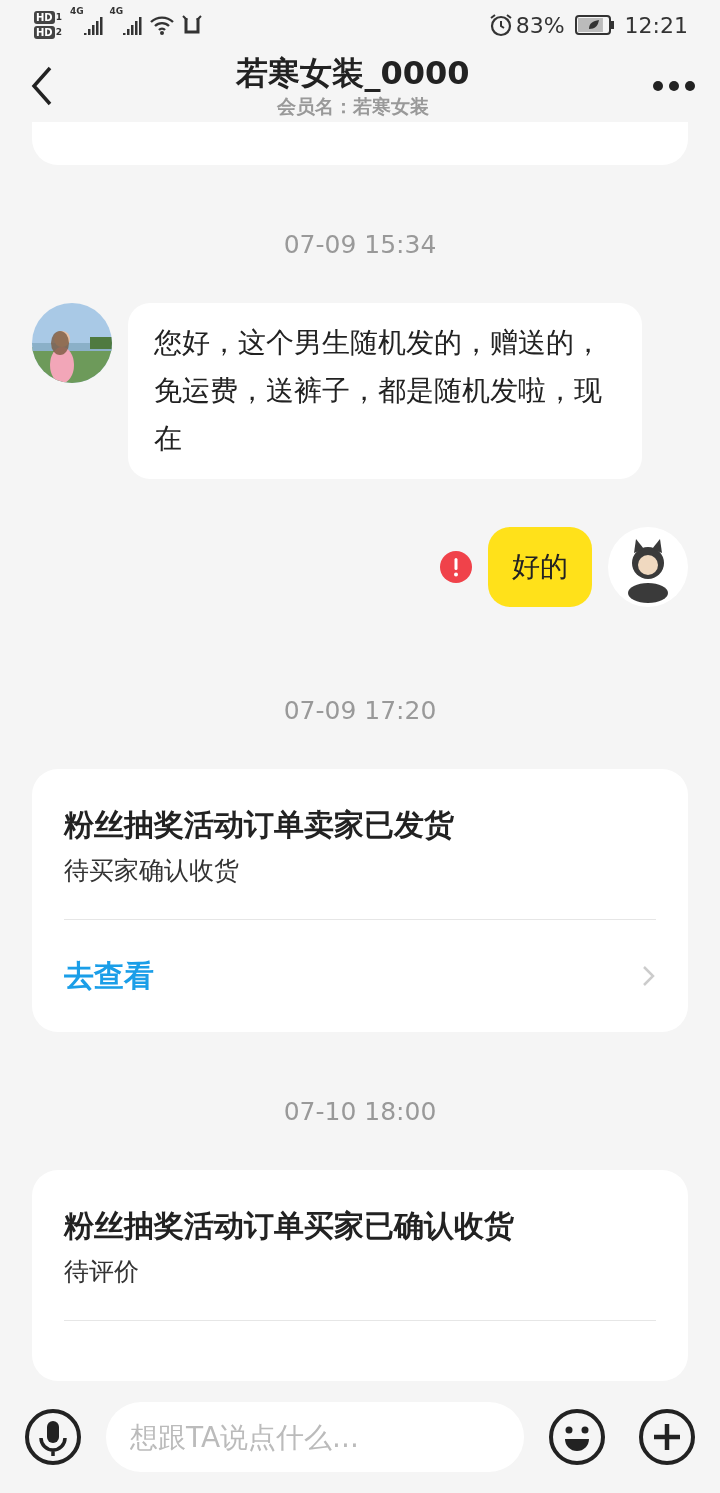 The image size is (720, 1493). Describe the element at coordinates (259, 825) in the screenshot. I see `card-title: 粉丝抽奖活动订单卖家已发货` at that location.